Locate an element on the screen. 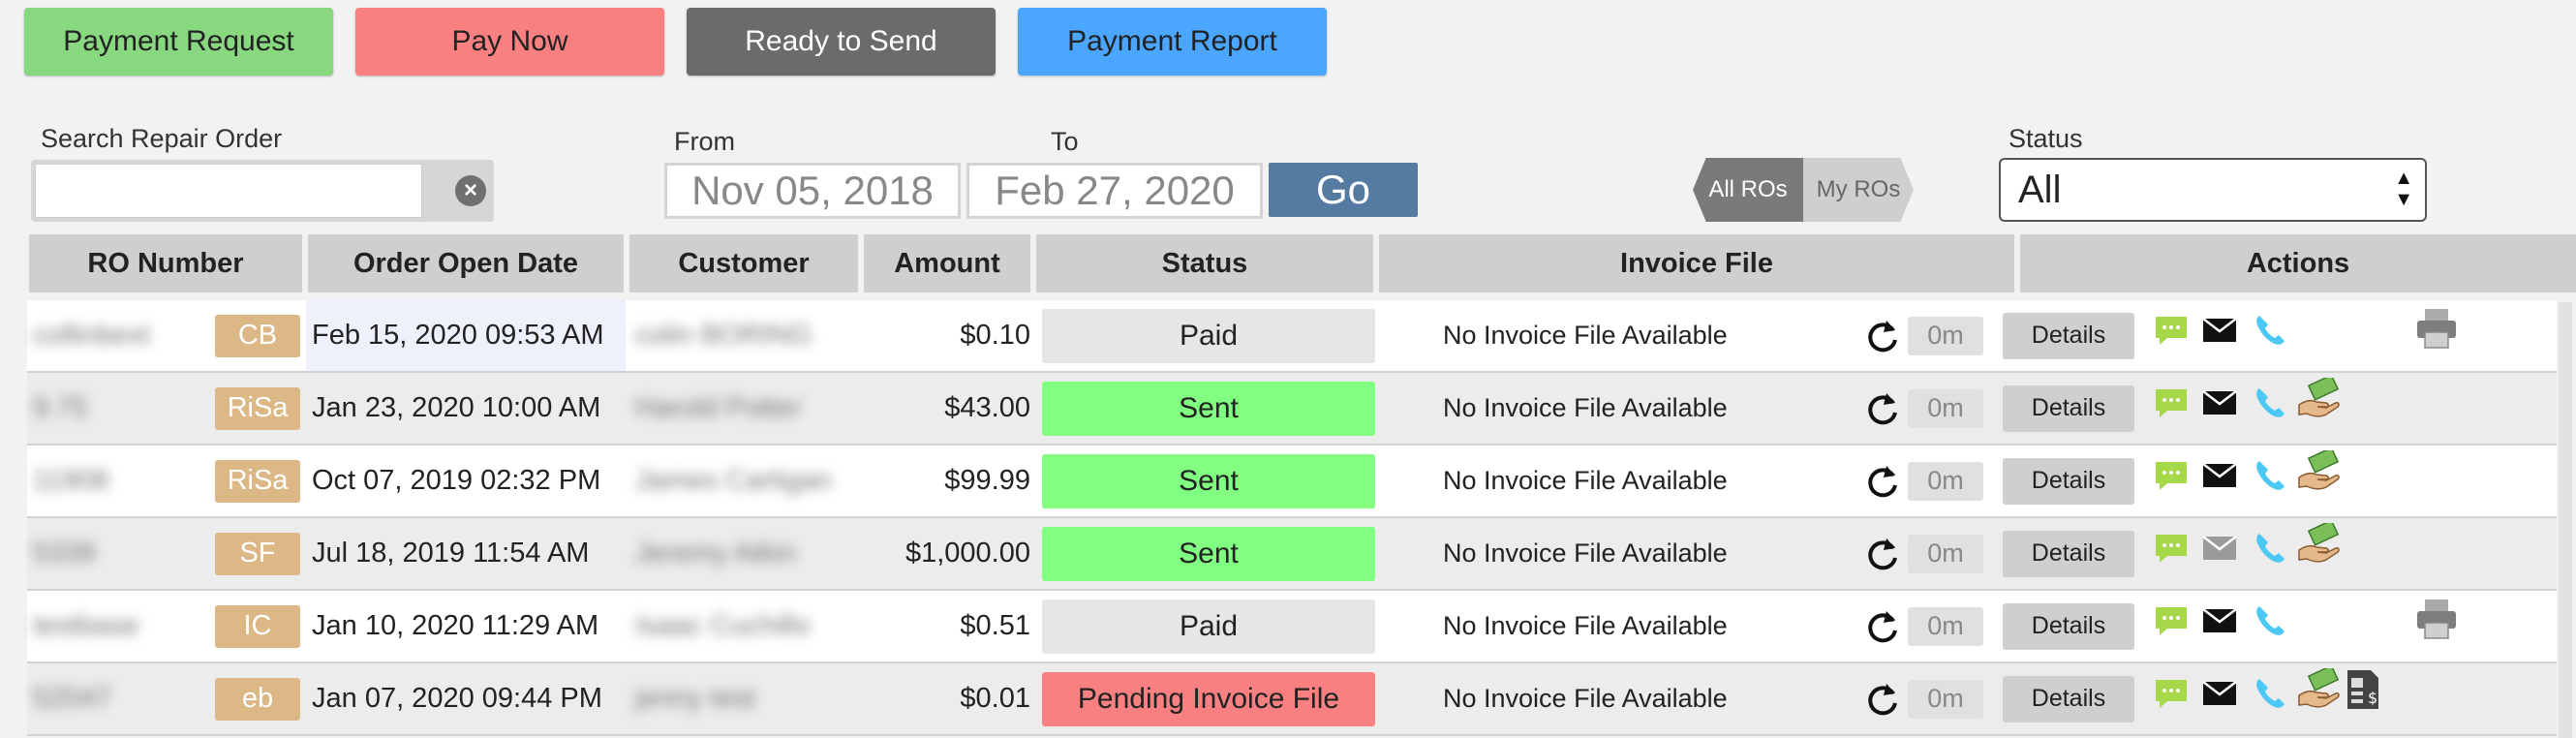  order-open-date: Feb 15, 2020 09:53 AM is located at coordinates (458, 335).